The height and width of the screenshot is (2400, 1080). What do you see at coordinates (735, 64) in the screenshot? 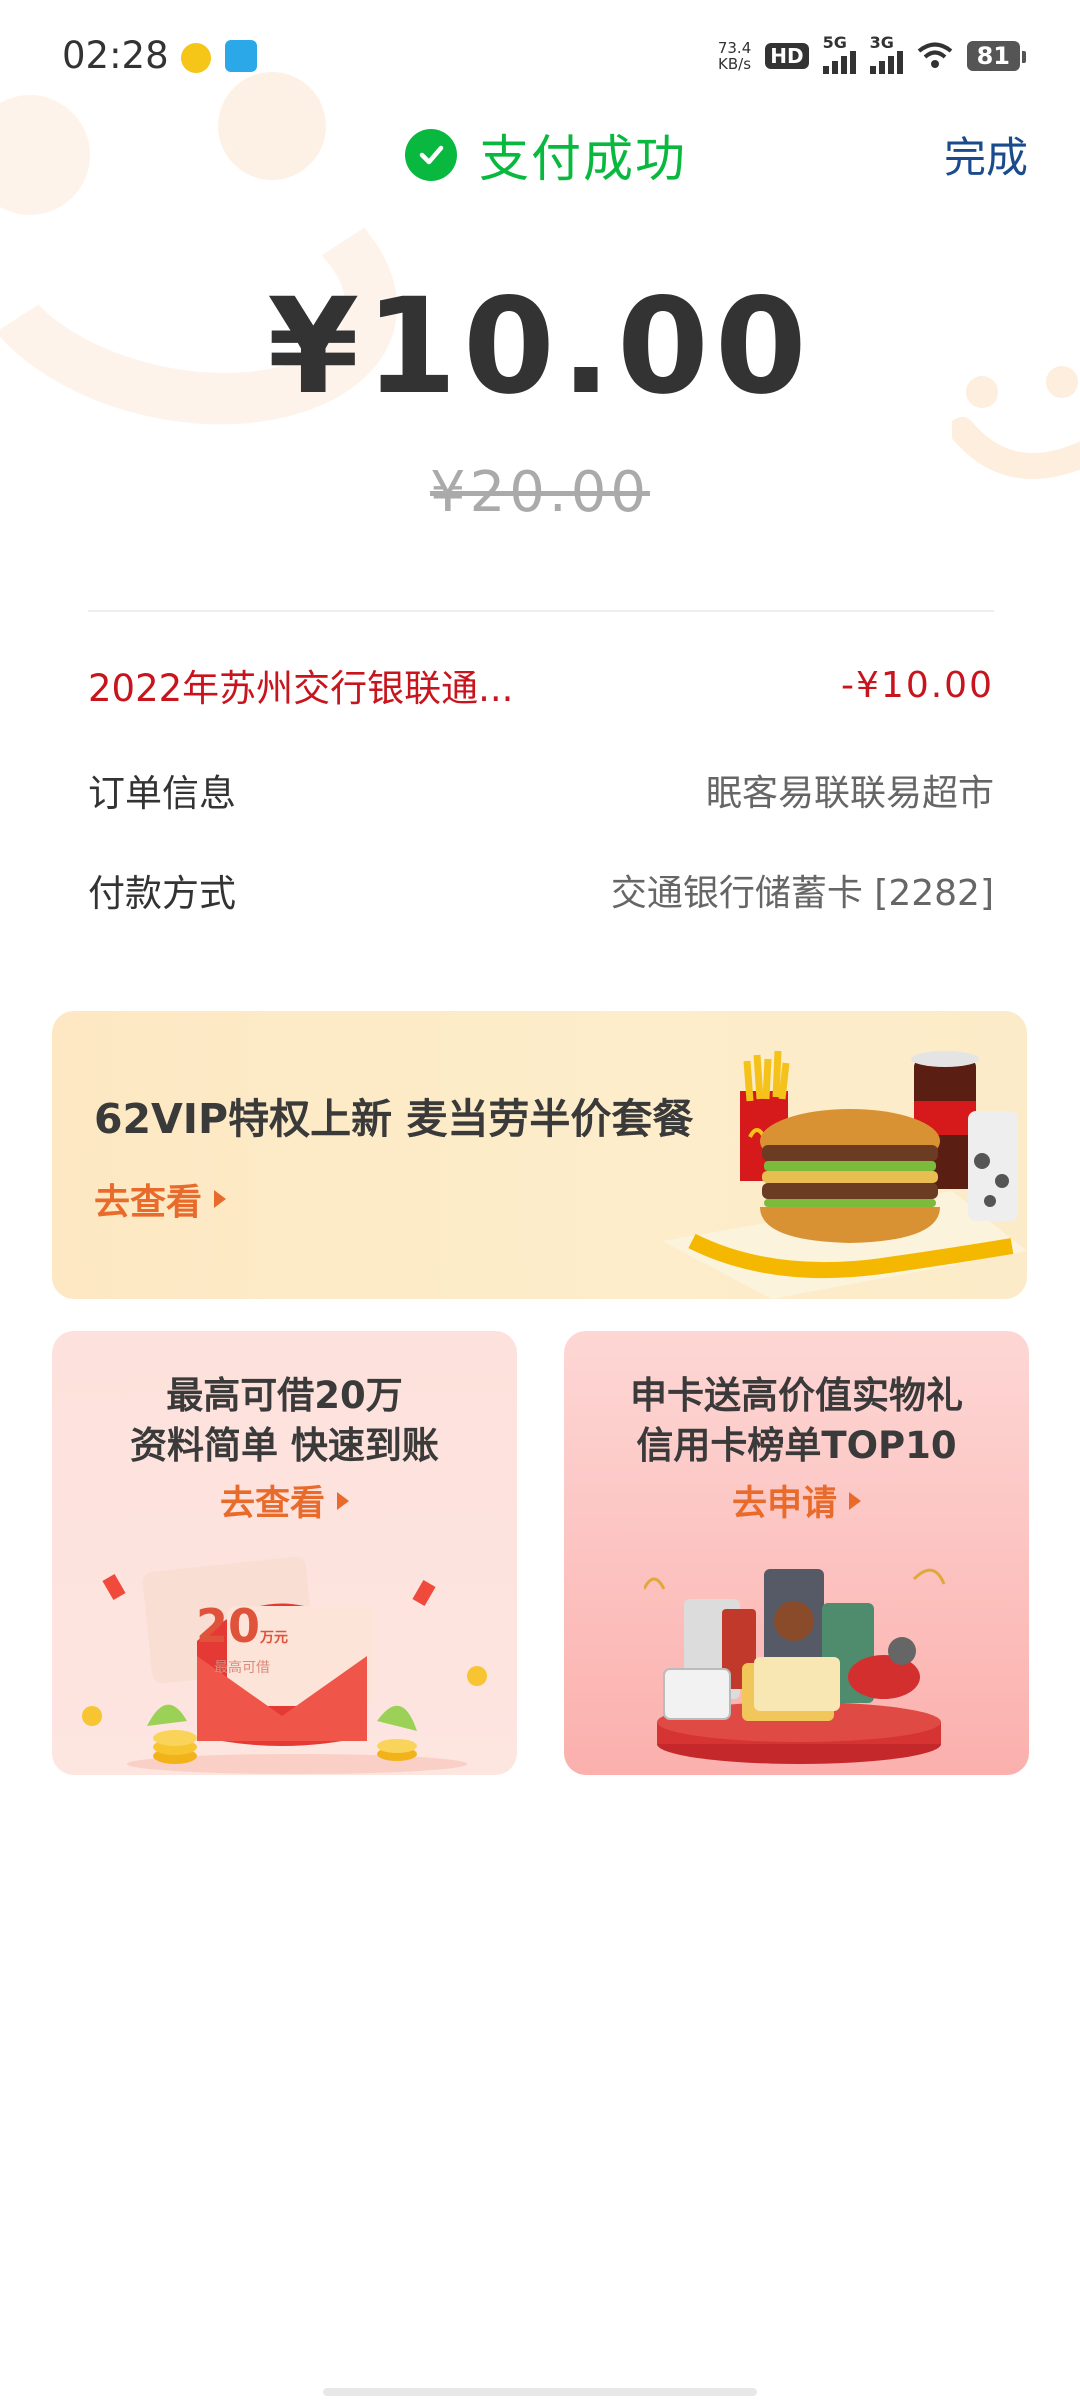
I see `network-speed-unit: KB/s` at bounding box center [735, 64].